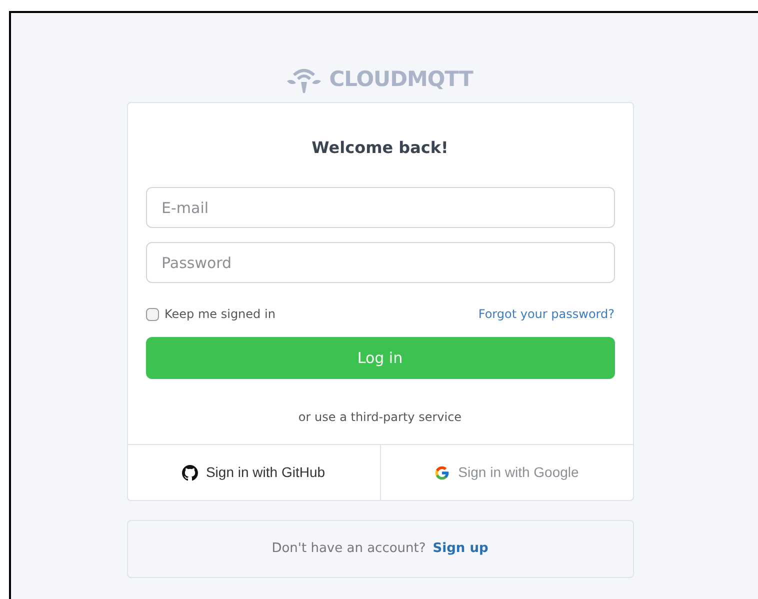  Describe the element at coordinates (304, 80) in the screenshot. I see `wireless-tower-icon` at that location.